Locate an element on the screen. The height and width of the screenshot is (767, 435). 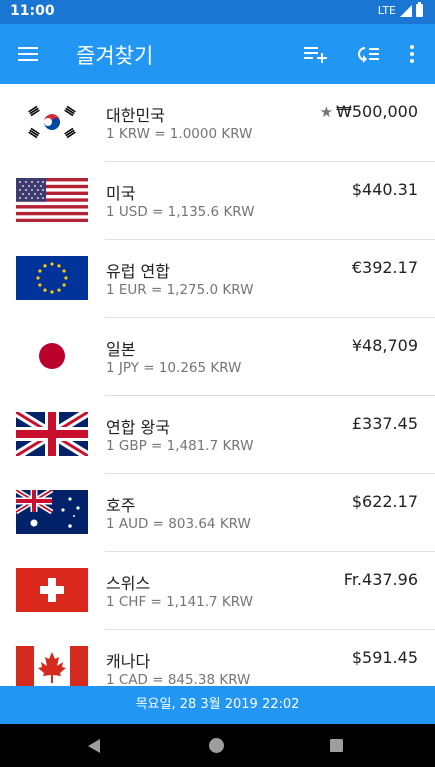
ch-flag-icon is located at coordinates (52, 590).